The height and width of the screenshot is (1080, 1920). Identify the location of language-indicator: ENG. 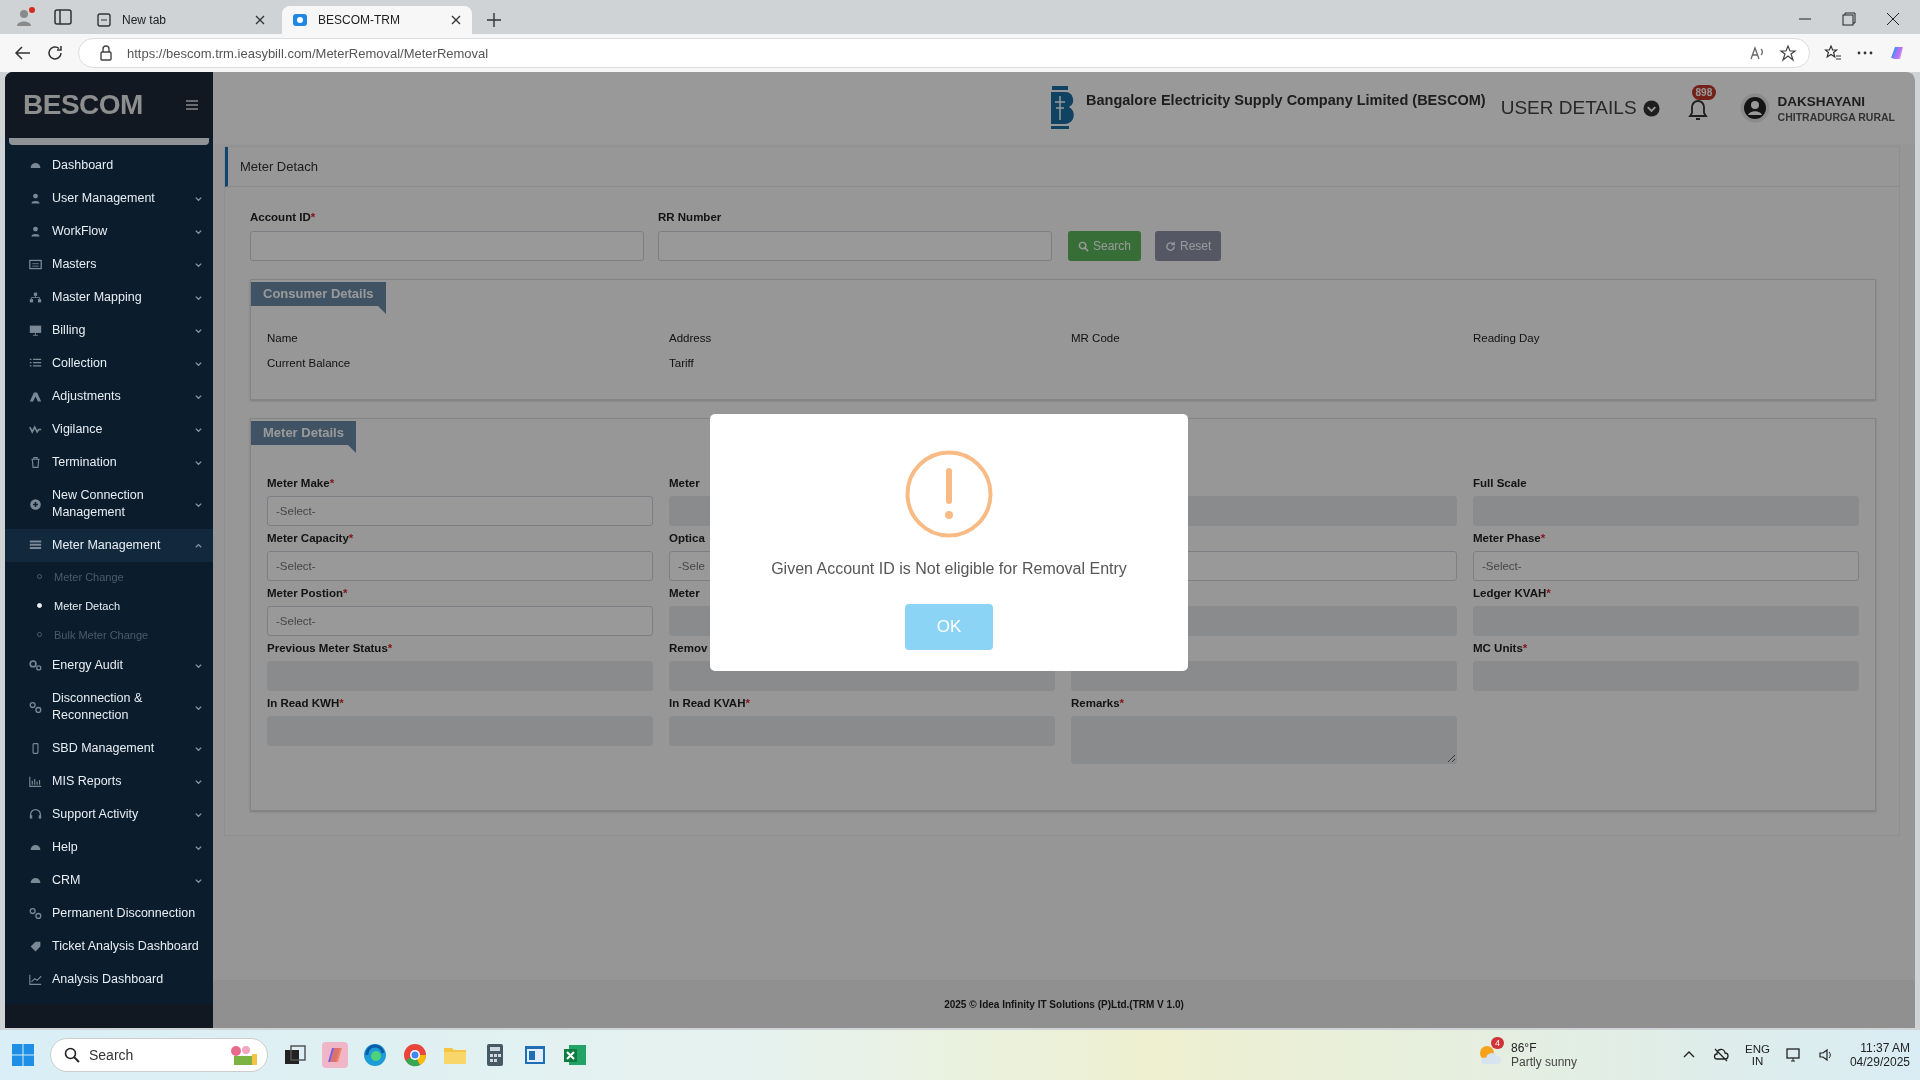
(1757, 1049).